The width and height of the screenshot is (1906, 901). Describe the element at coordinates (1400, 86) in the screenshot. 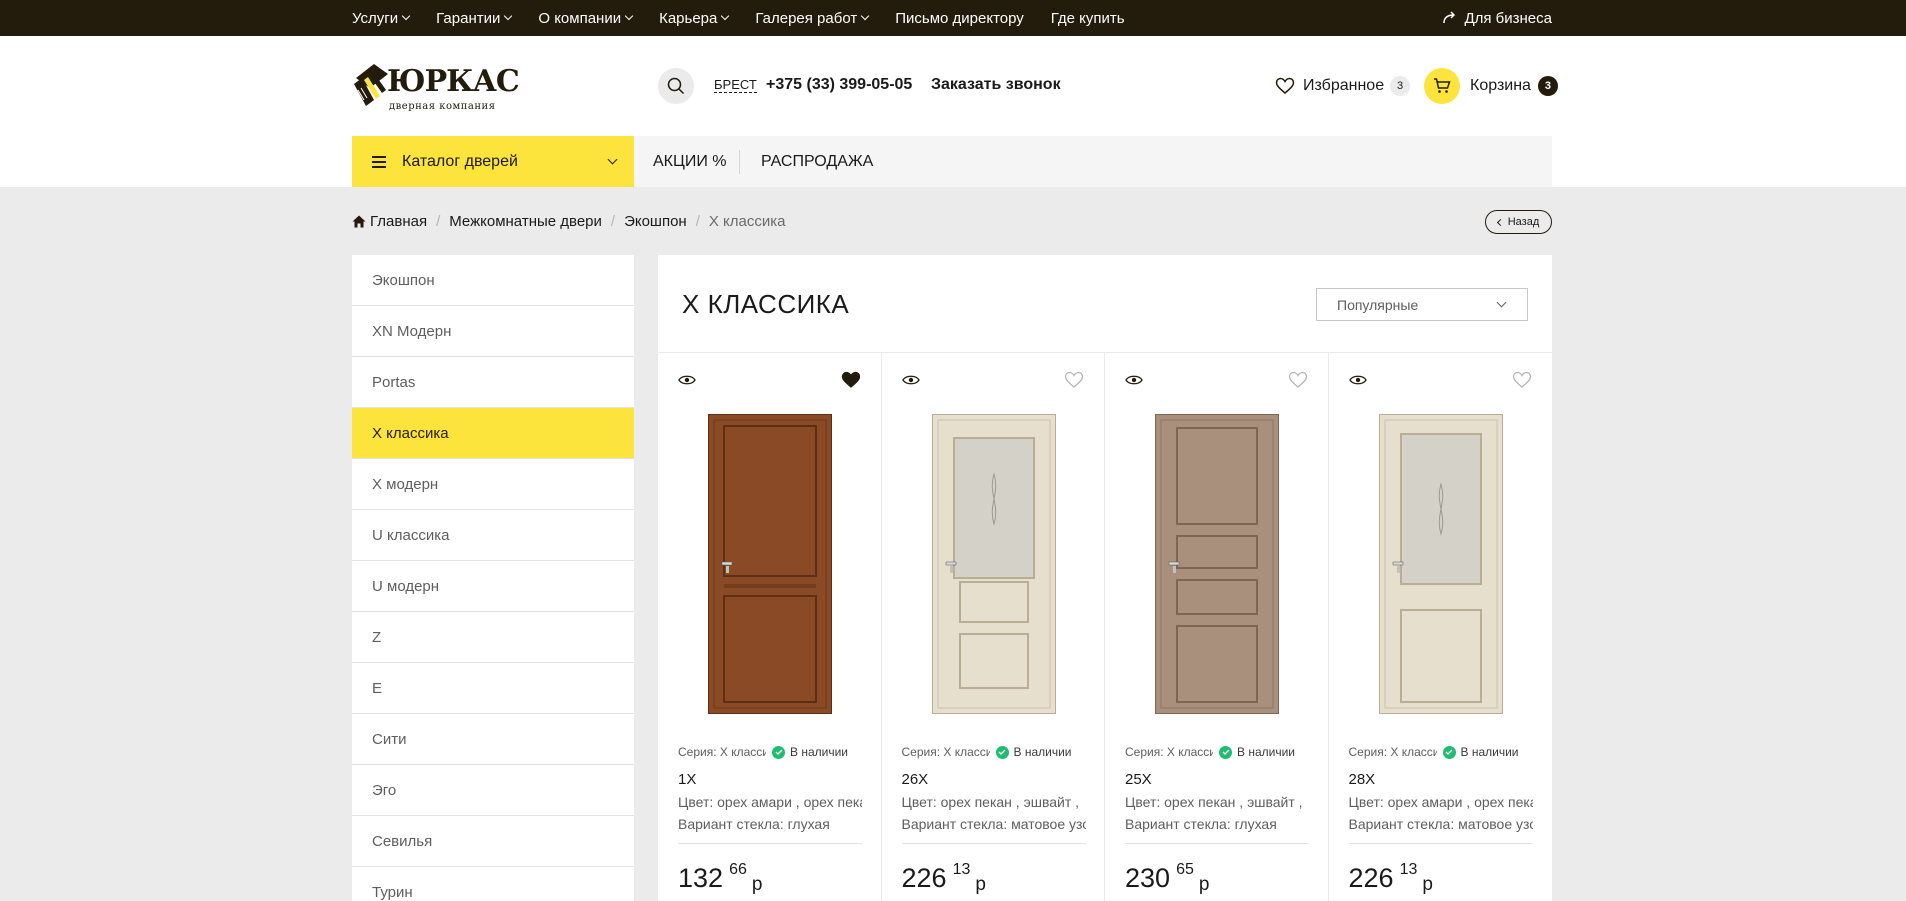

I see `favorites-count-badge: 3` at that location.